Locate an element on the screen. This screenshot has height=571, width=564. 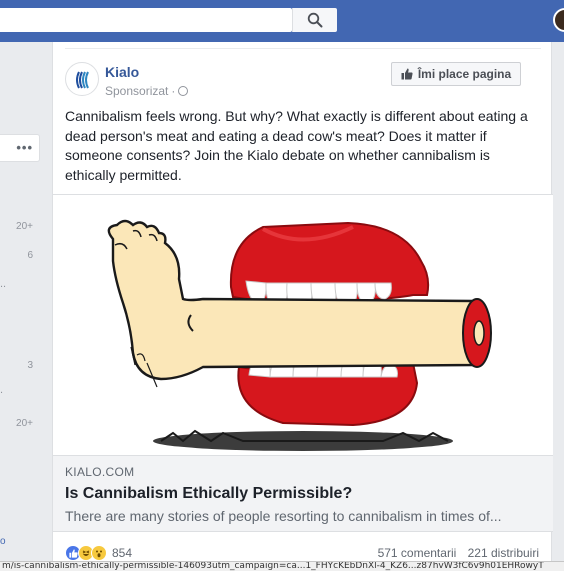
like-page-button: Îmi place pagina is located at coordinates (456, 74).